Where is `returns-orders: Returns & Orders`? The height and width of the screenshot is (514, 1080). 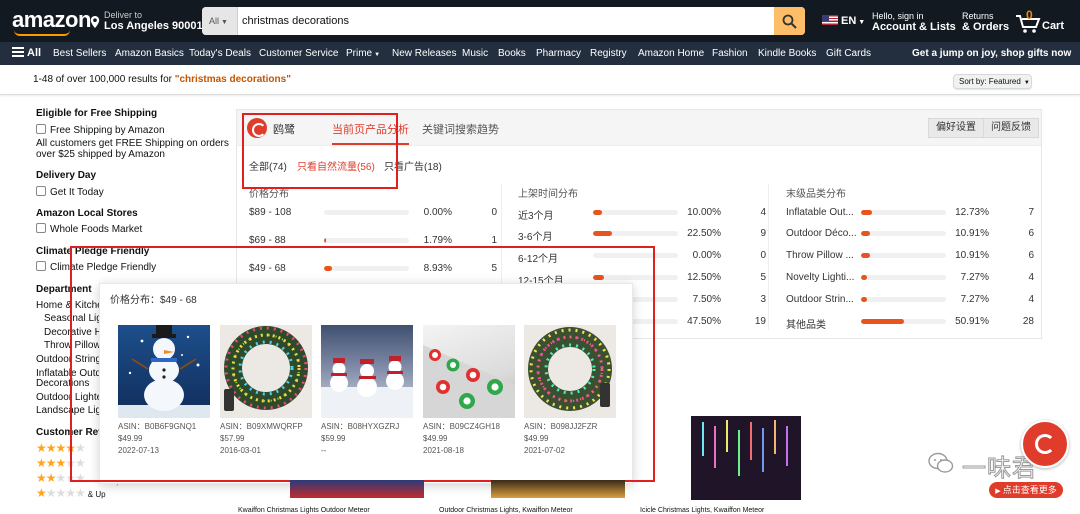
returns-orders: Returns & Orders is located at coordinates (985, 22).